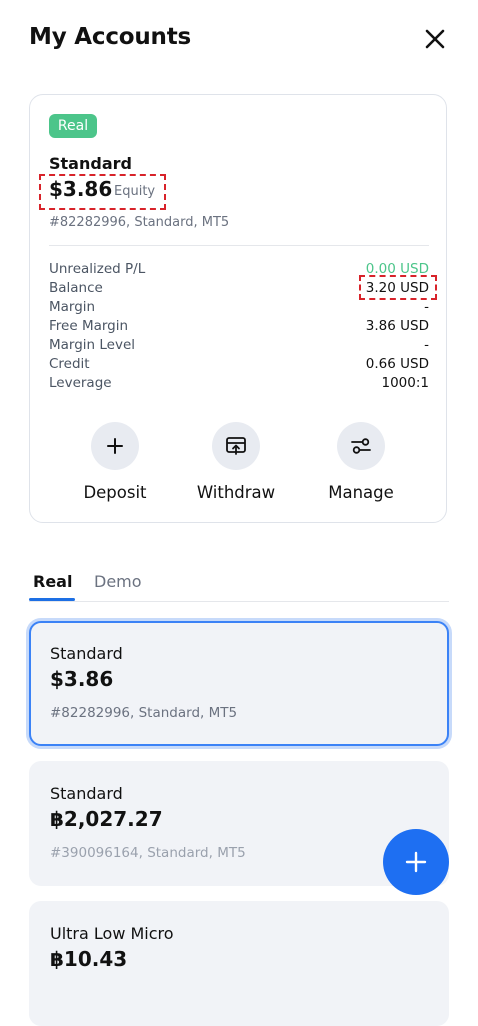 The width and height of the screenshot is (478, 1026). What do you see at coordinates (361, 492) in the screenshot?
I see `manage-label: Manage` at bounding box center [361, 492].